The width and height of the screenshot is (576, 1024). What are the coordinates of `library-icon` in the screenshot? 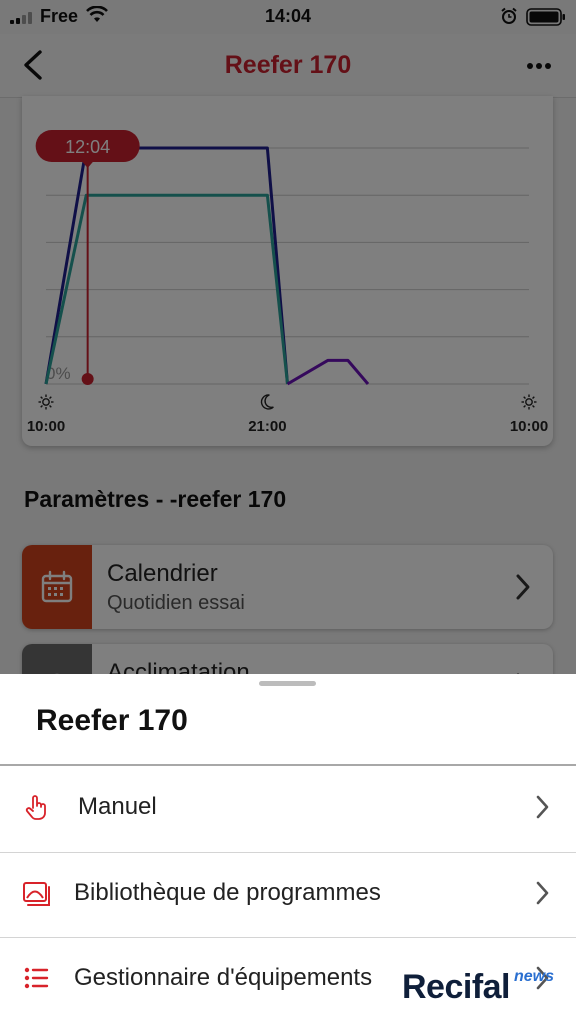 It's located at (36, 894).